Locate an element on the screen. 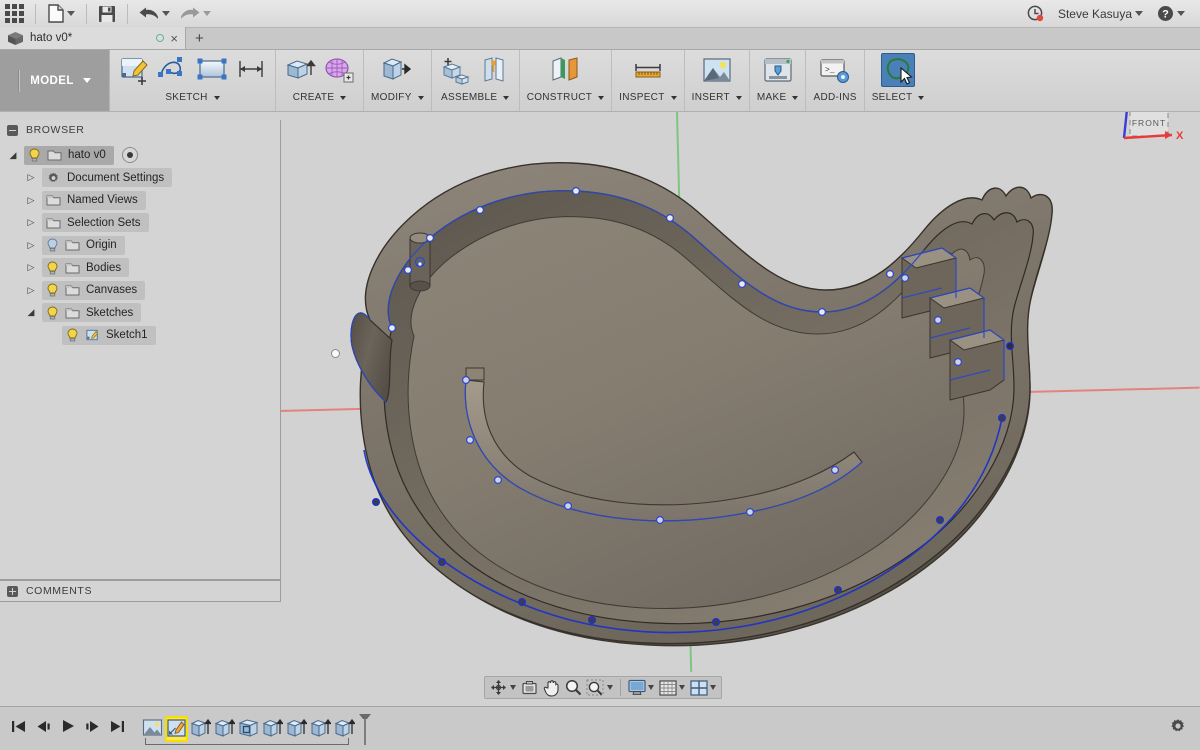 This screenshot has height=750, width=1200. visibility-toggle-icon is located at coordinates (129, 155).